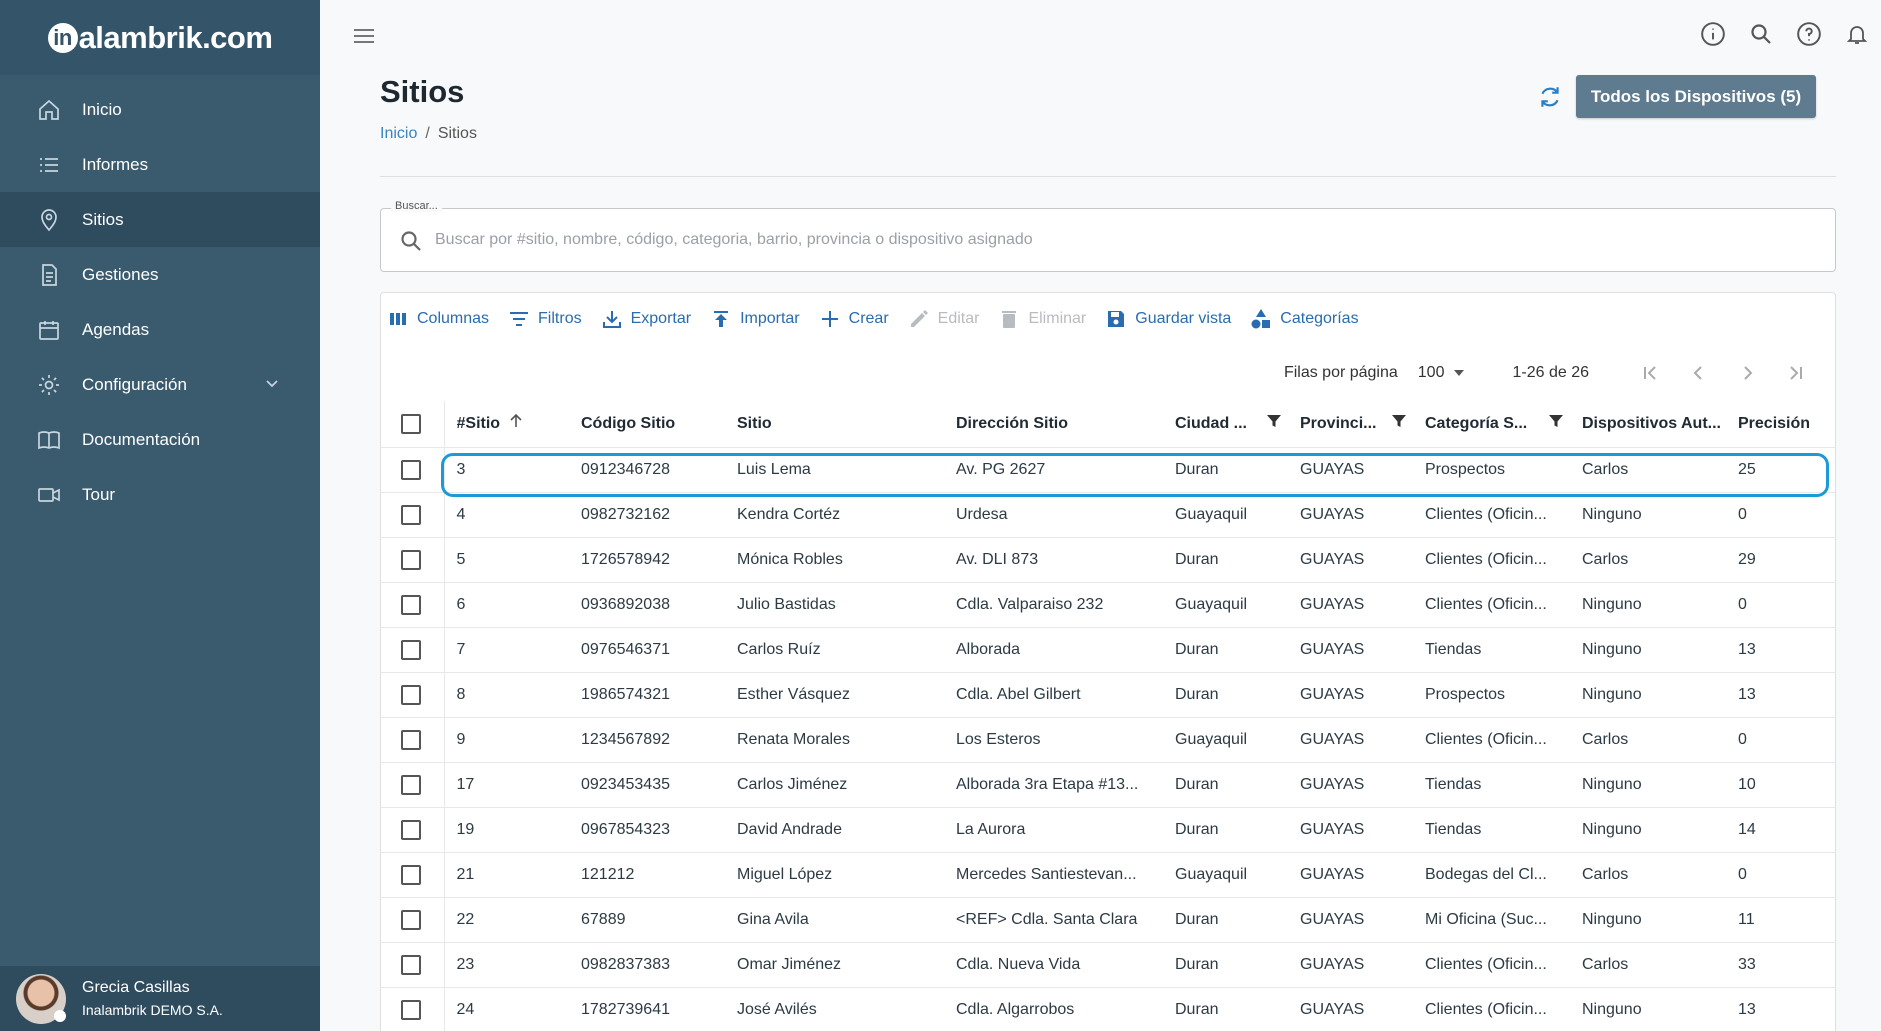 Image resolution: width=1881 pixels, height=1031 pixels. I want to click on sidebar-item-informes: Informes, so click(160, 164).